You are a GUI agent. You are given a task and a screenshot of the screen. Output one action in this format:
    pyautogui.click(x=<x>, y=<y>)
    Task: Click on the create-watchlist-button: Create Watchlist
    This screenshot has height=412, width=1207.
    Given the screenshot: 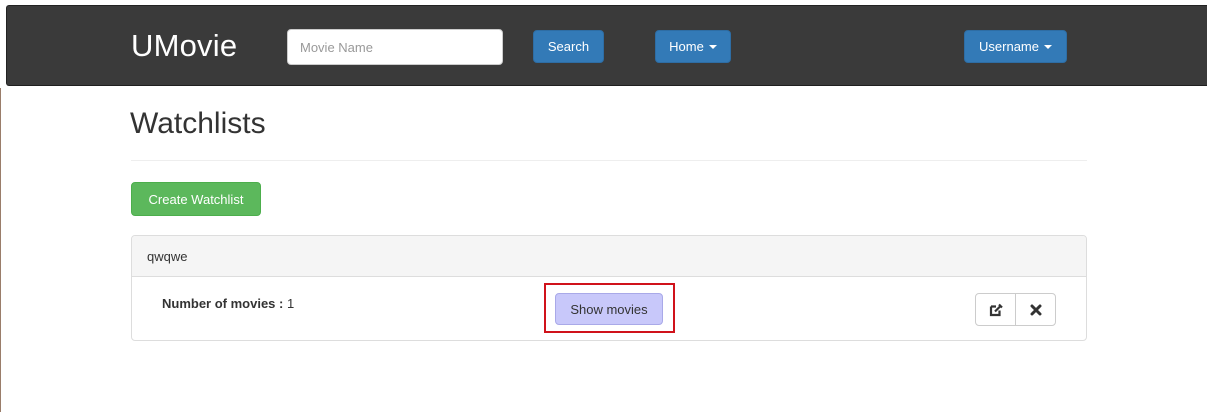 What is the action you would take?
    pyautogui.click(x=196, y=199)
    